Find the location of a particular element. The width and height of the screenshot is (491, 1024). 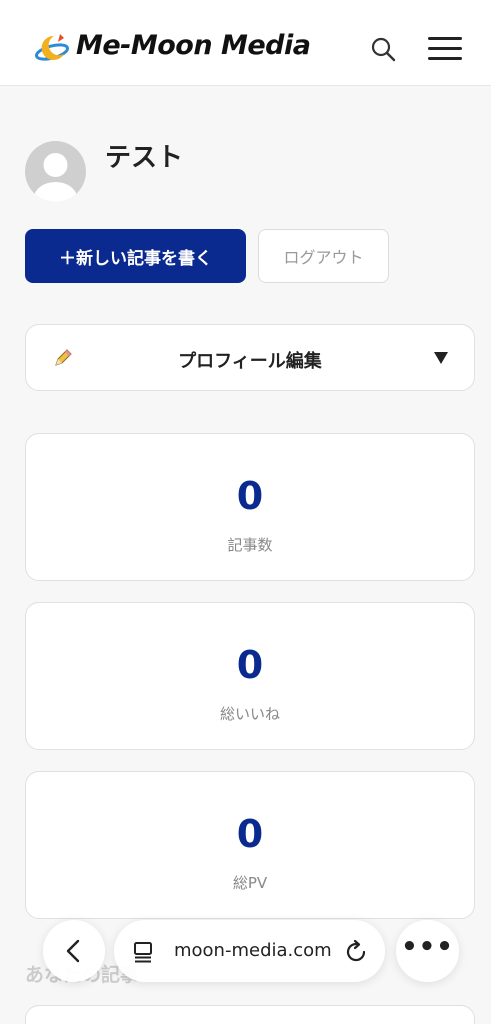

search-icon is located at coordinates (383, 49).